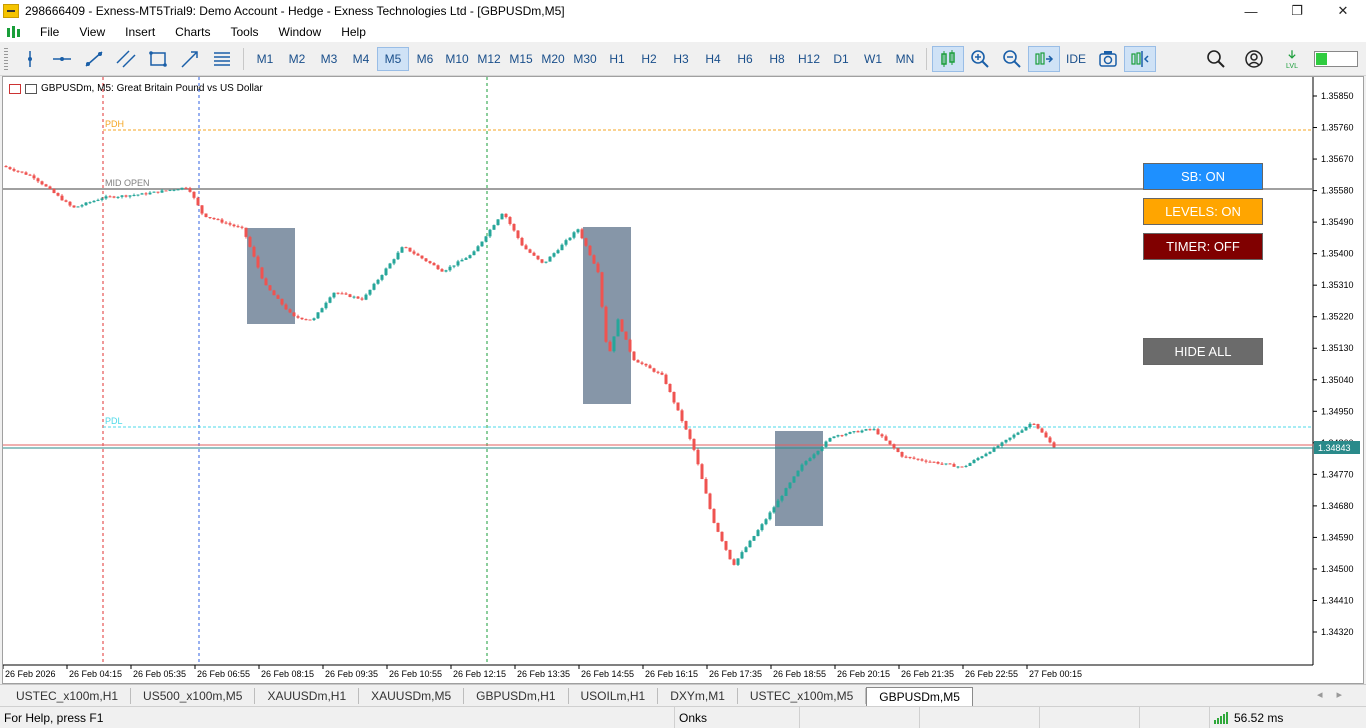 The width and height of the screenshot is (1366, 728). I want to click on timeframe-mn: MN, so click(905, 59).